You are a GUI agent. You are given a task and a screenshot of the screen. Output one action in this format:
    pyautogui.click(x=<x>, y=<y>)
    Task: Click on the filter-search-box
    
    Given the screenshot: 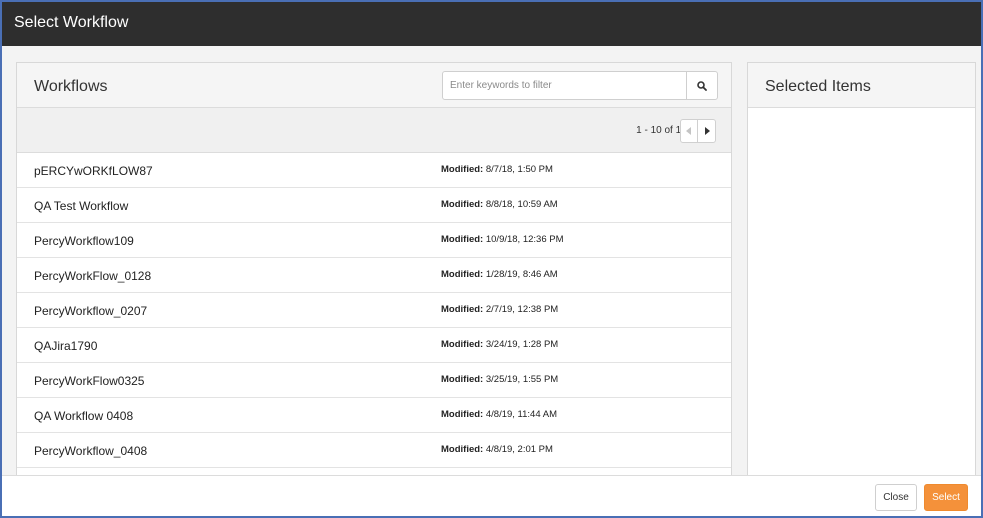 What is the action you would take?
    pyautogui.click(x=580, y=85)
    